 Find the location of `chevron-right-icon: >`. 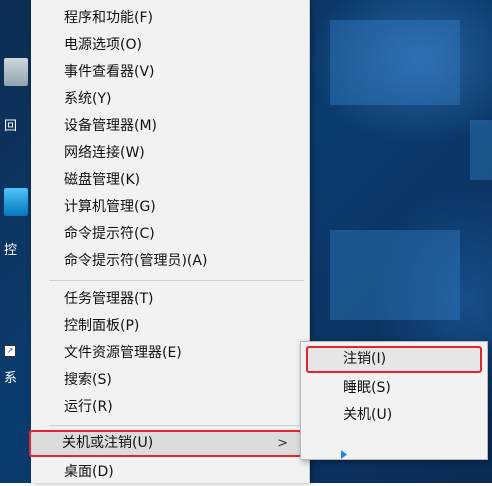

chevron-right-icon: > is located at coordinates (282, 443).